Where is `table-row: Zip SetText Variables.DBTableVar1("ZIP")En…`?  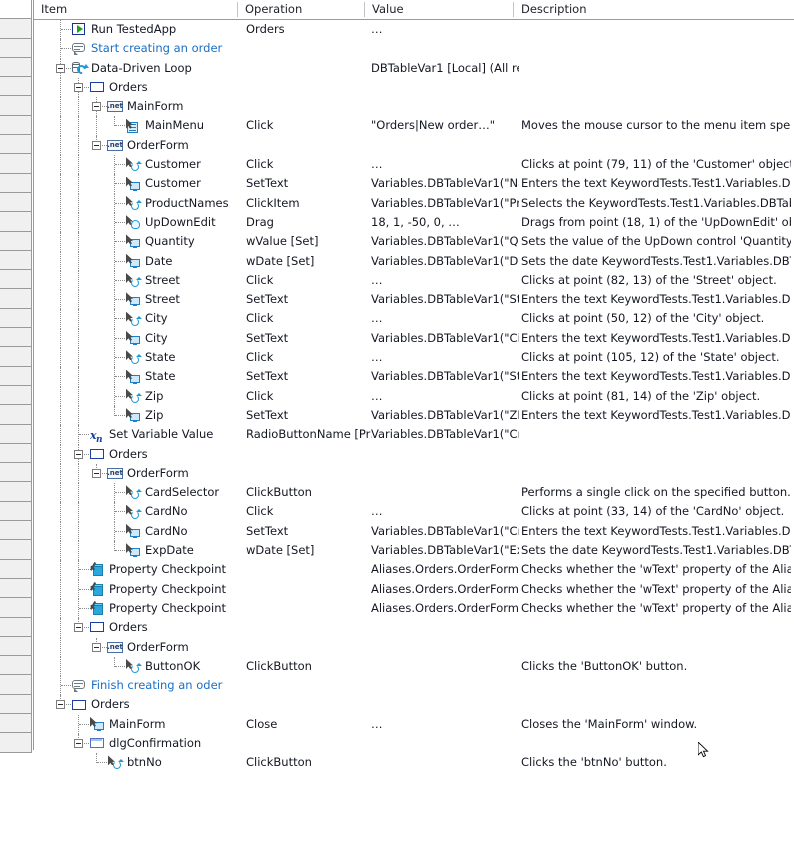
table-row: Zip SetText Variables.DBTableVar1("ZIP")En… is located at coordinates (414, 415).